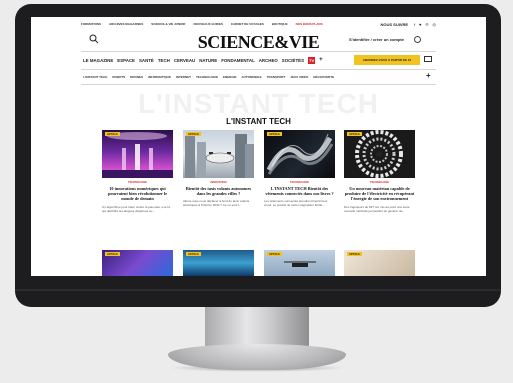 The height and width of the screenshot is (383, 513). I want to click on instagram-icon: ◎, so click(435, 24).